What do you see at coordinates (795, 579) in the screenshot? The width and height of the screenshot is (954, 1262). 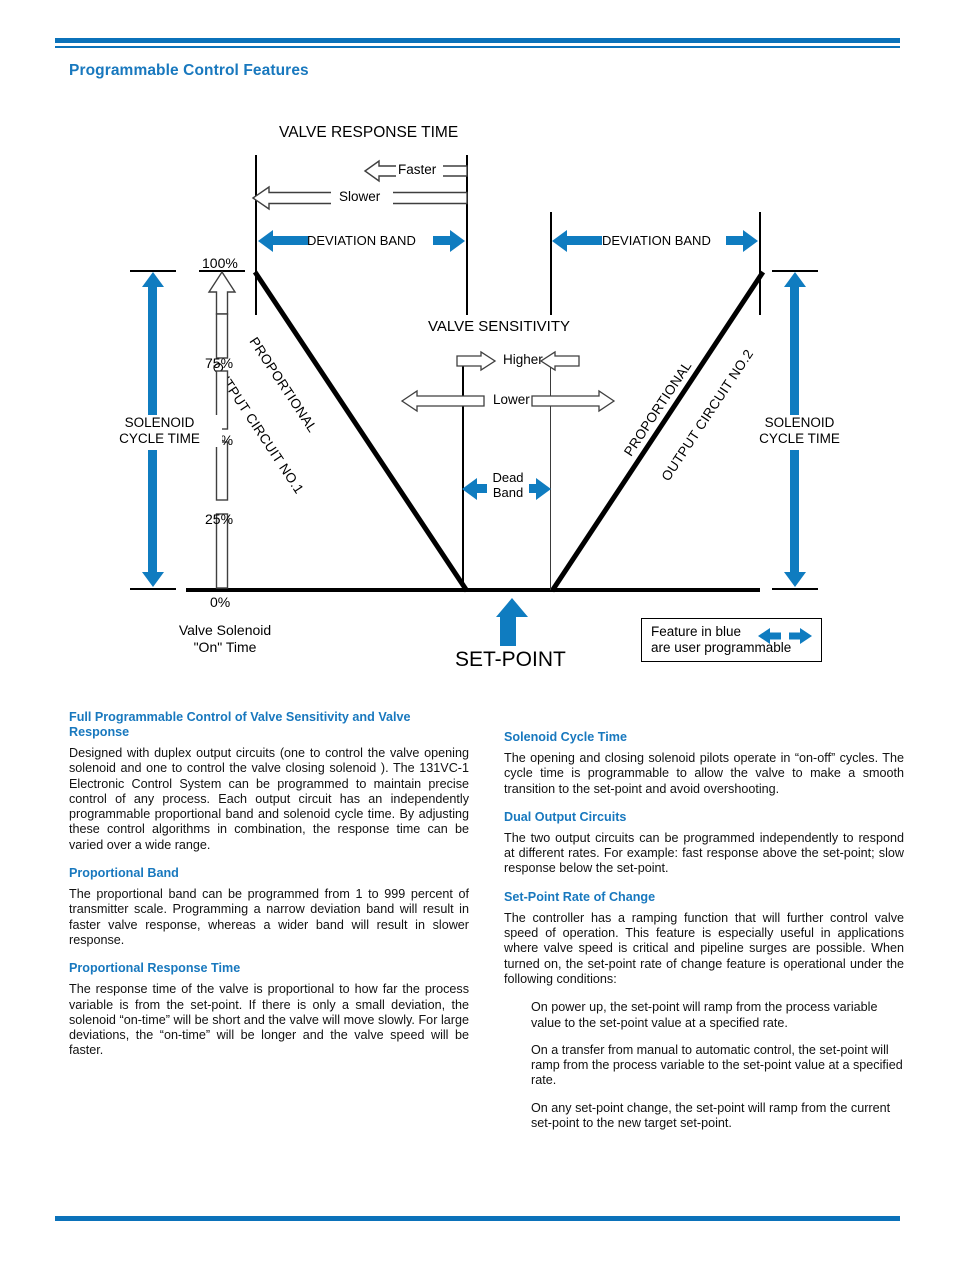 I see `solenoid-right-head-down` at bounding box center [795, 579].